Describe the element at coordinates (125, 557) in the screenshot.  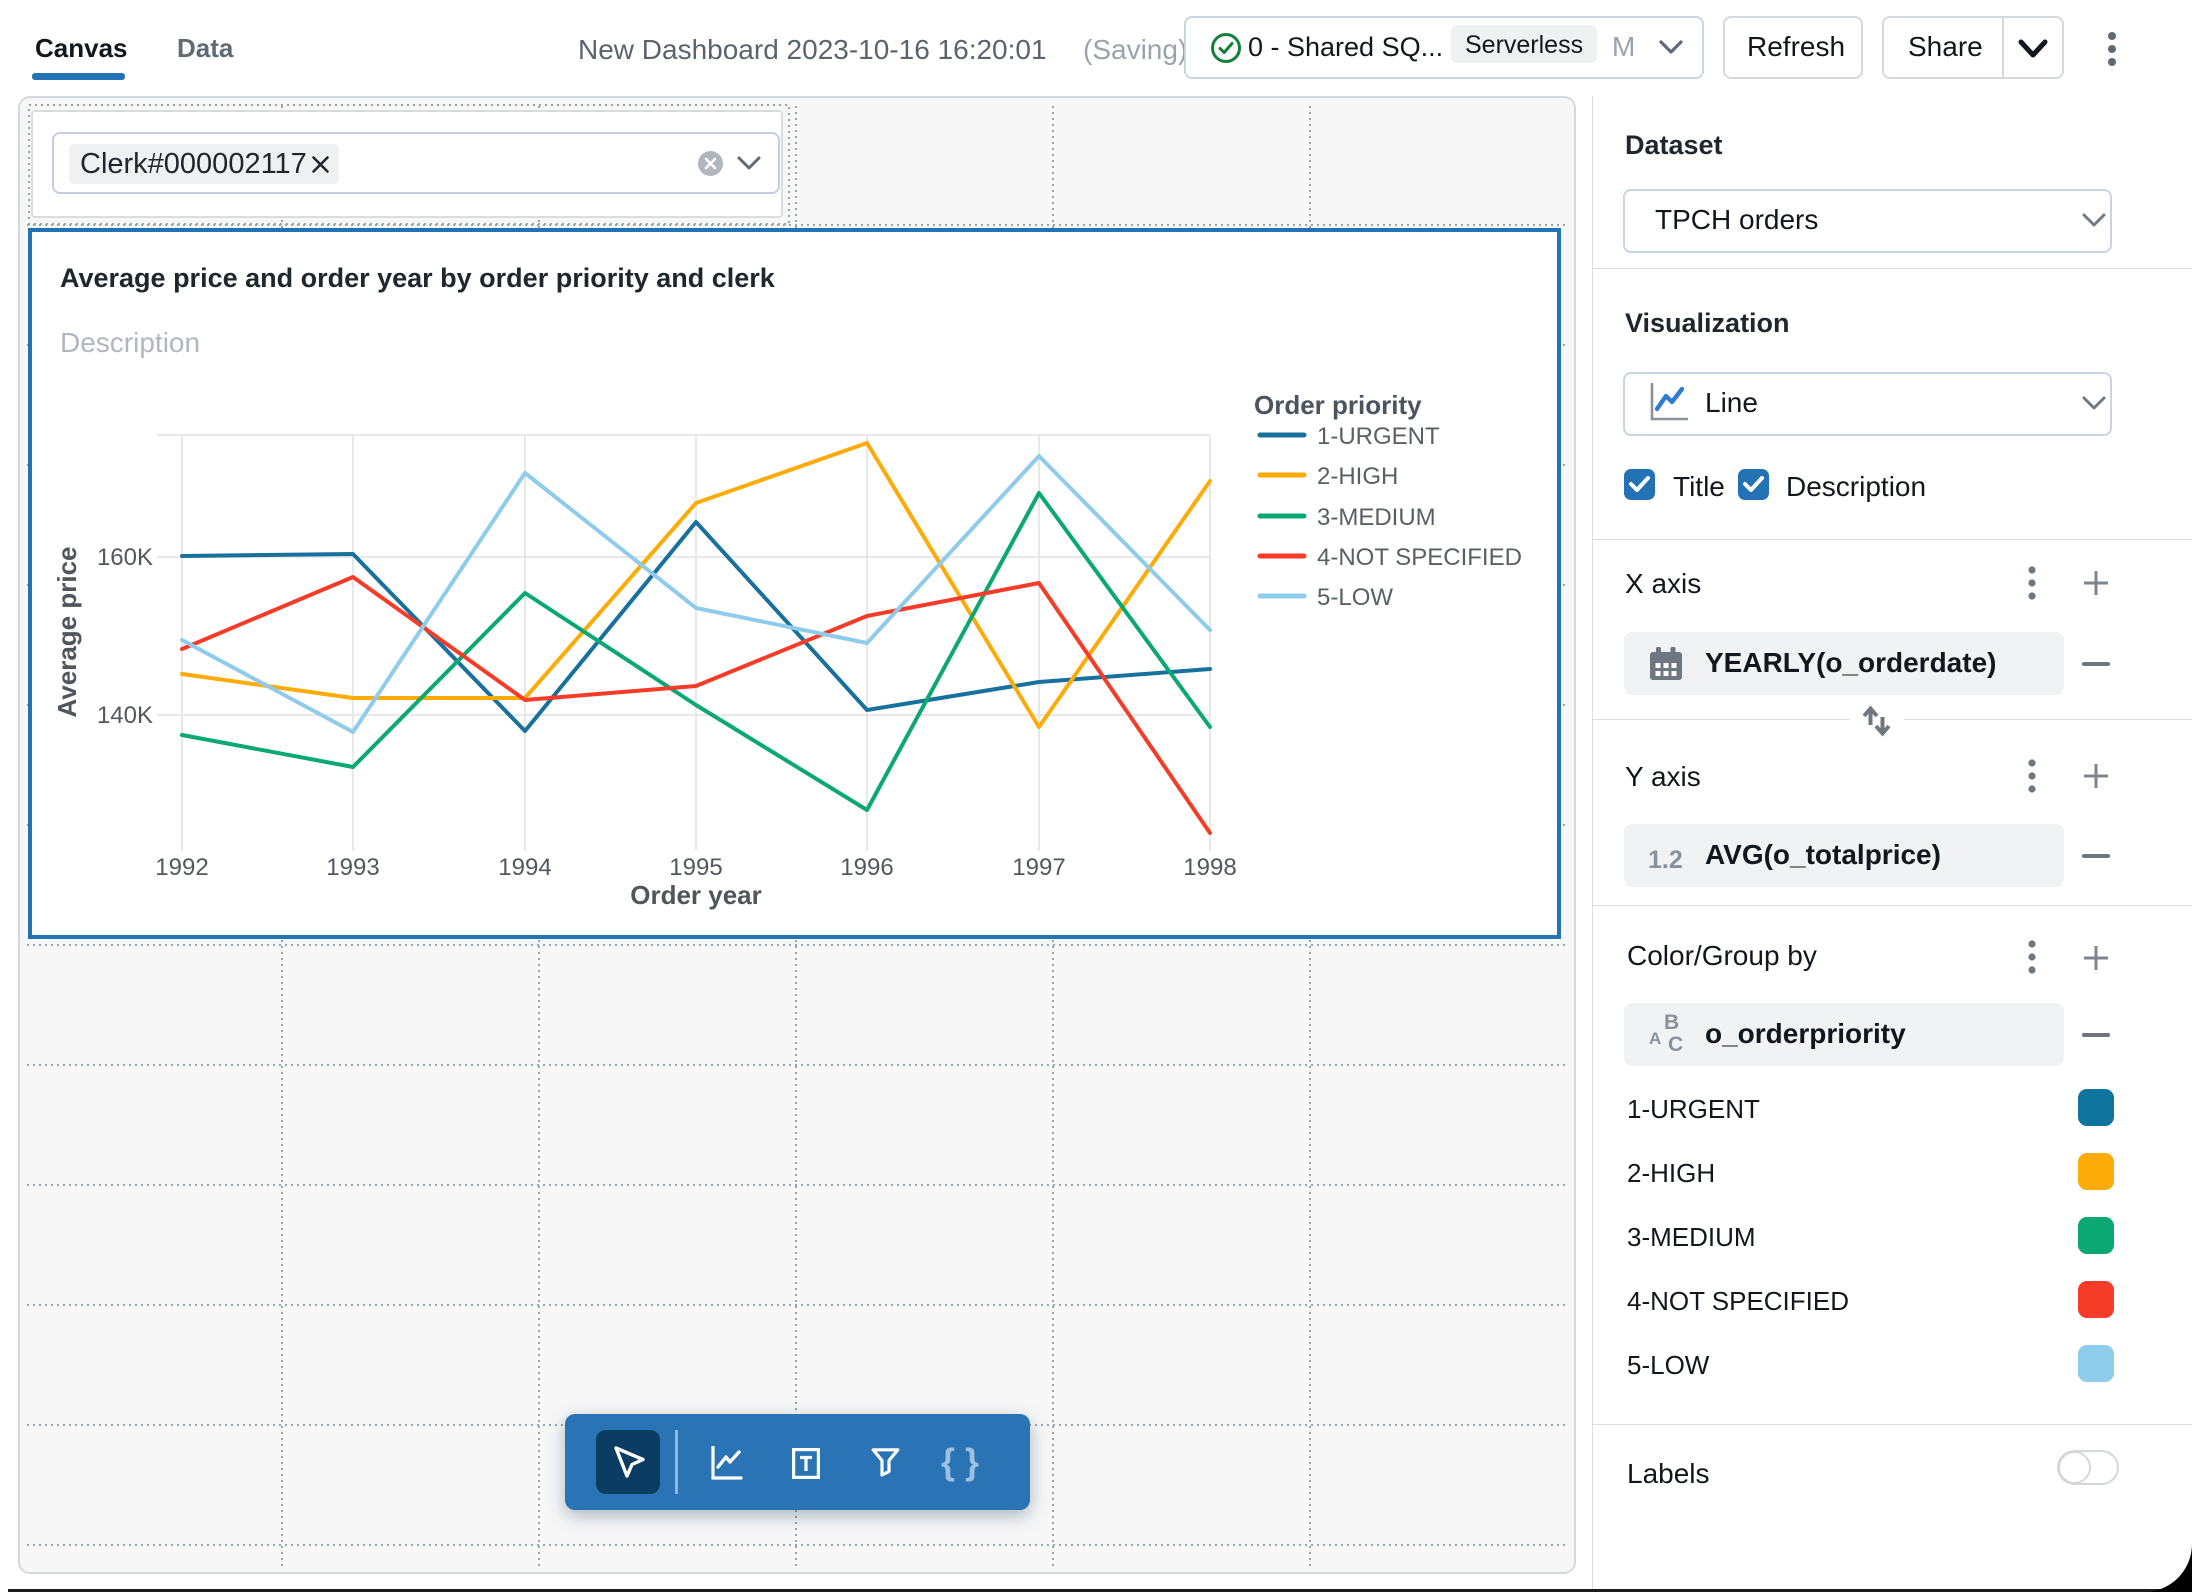
I see `svg-text: 160K` at that location.